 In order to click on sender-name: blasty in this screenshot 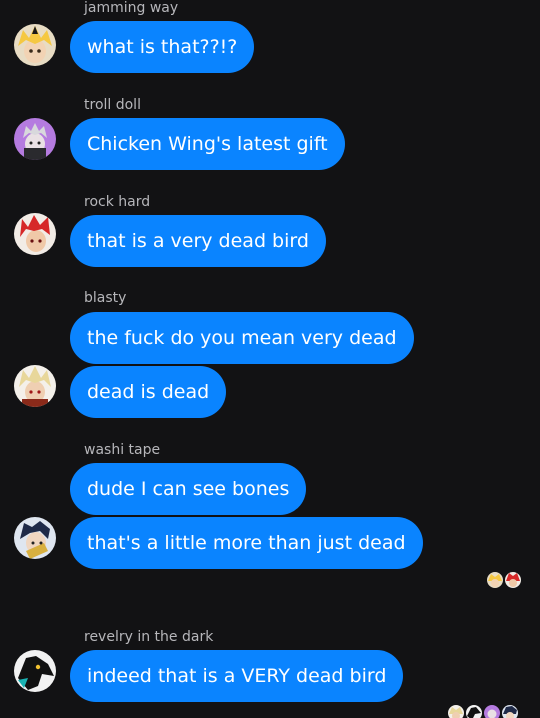, I will do `click(105, 298)`.